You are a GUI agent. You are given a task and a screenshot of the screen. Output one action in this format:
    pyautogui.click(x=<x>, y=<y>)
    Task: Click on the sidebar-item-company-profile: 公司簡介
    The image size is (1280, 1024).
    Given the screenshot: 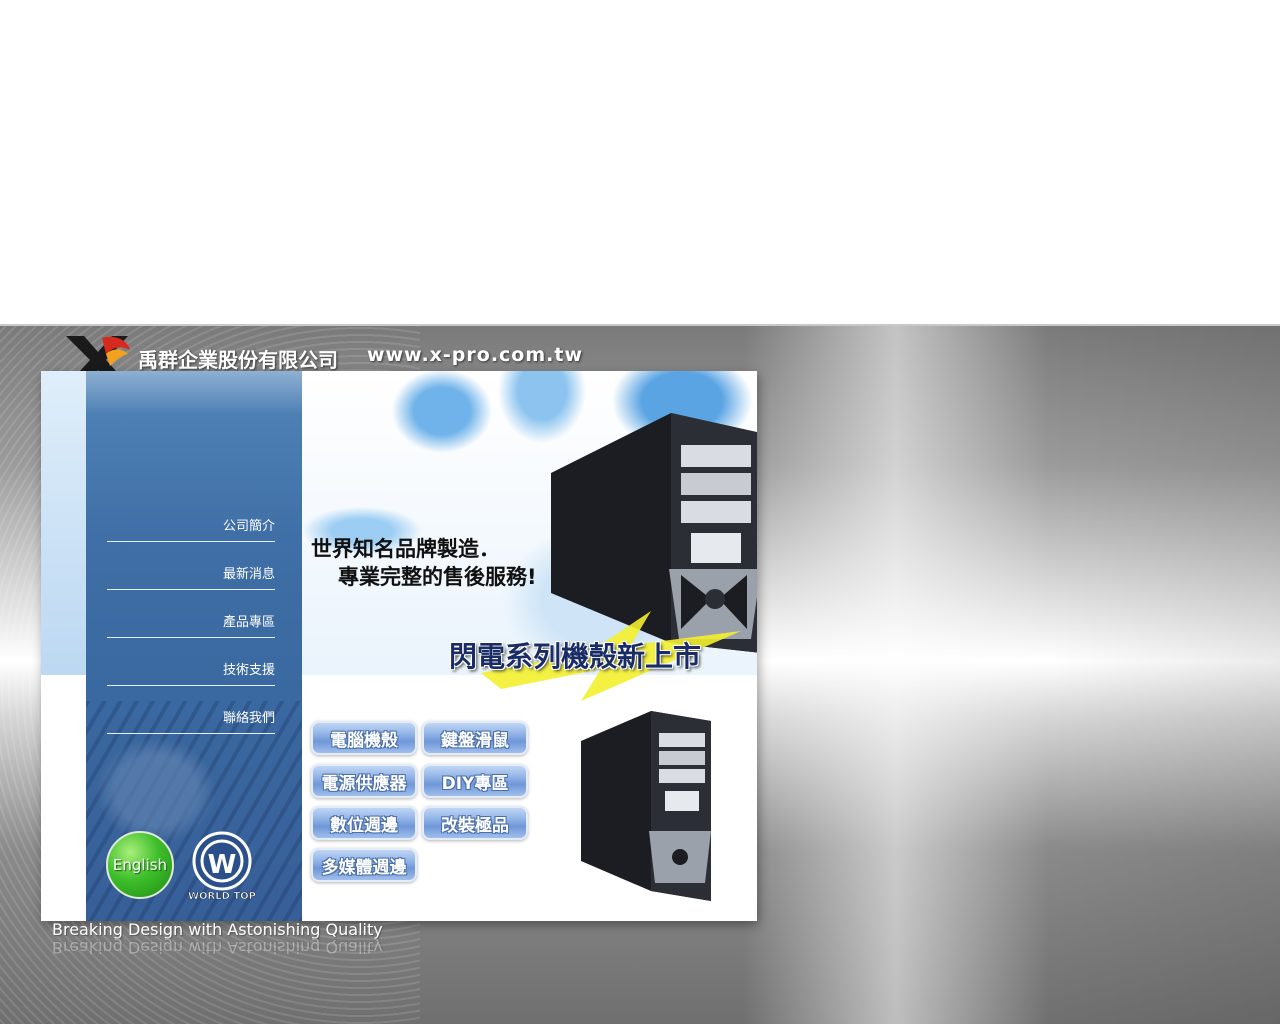 What is the action you would take?
    pyautogui.click(x=191, y=518)
    